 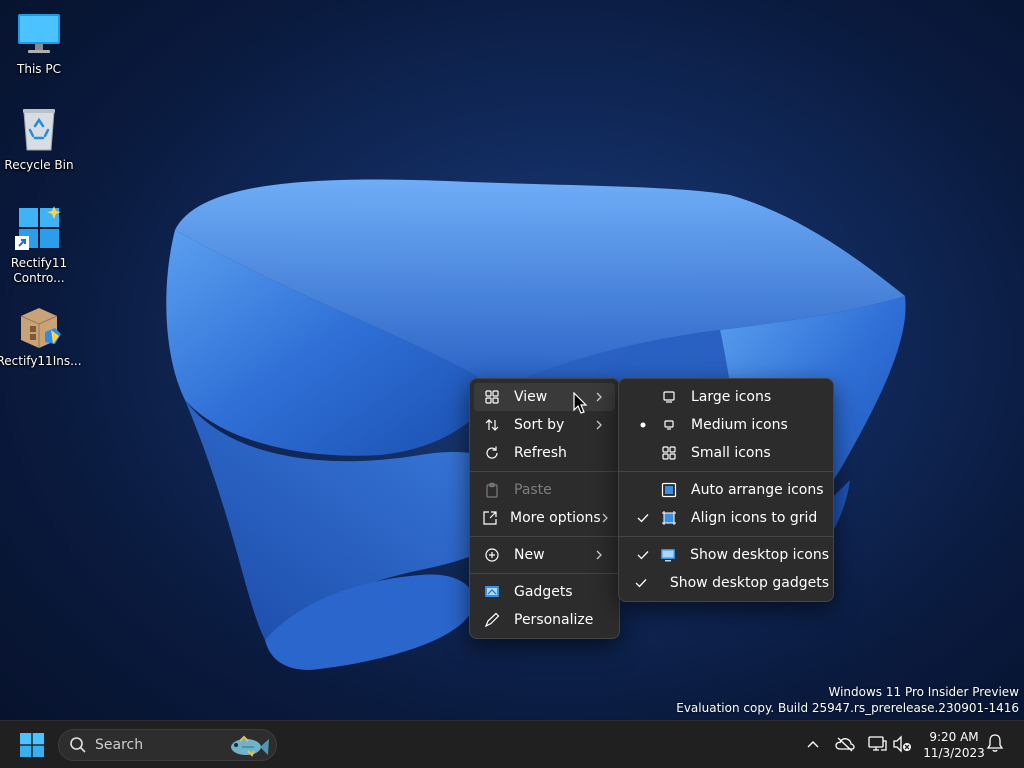 What do you see at coordinates (167, 745) in the screenshot?
I see `taskbar-search-box: Search` at bounding box center [167, 745].